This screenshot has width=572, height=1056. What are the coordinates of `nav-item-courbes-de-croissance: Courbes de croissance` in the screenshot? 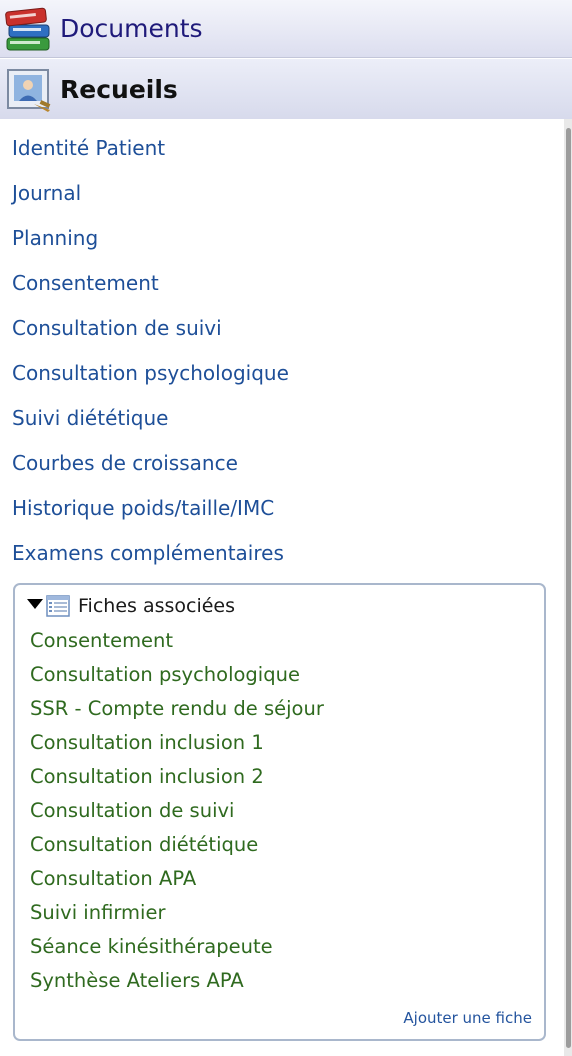 It's located at (150, 471).